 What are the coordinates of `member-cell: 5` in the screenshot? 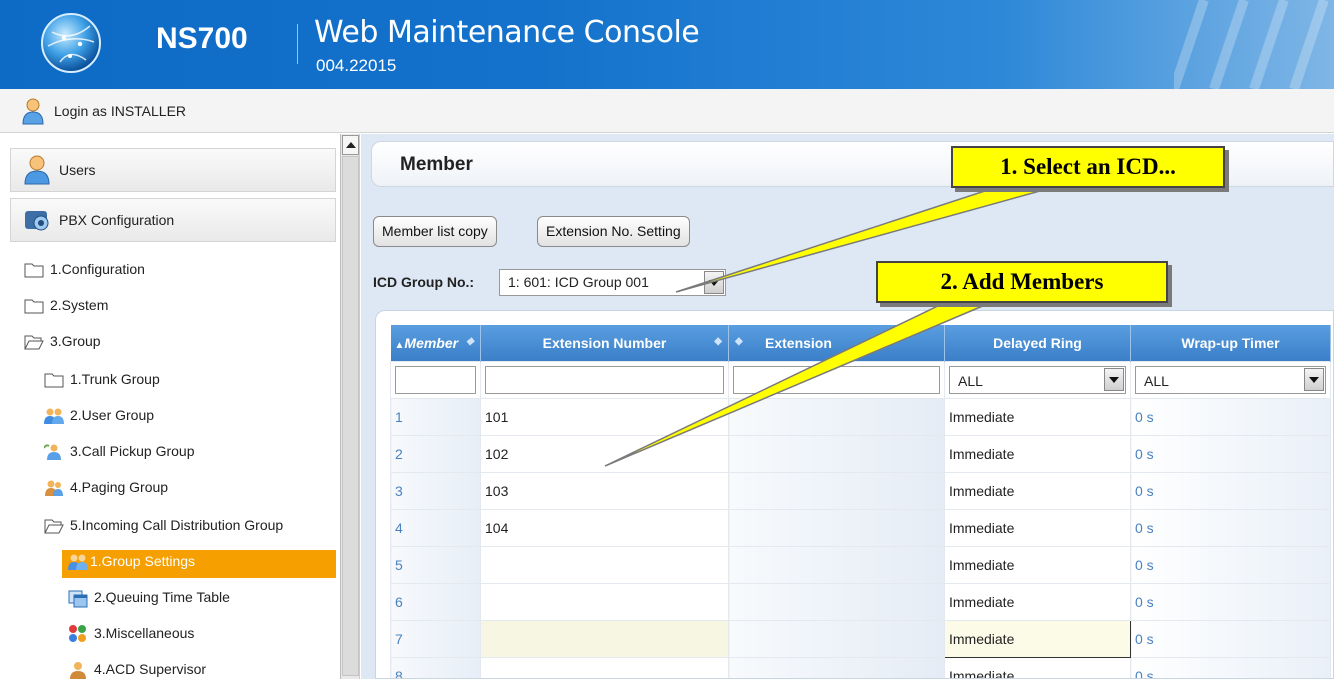 It's located at (435, 564).